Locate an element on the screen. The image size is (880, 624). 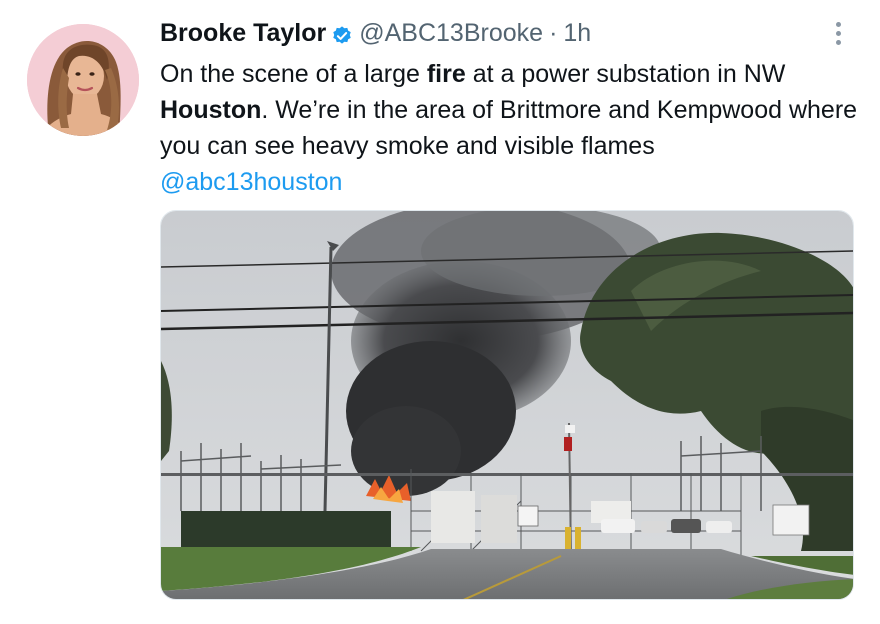
author-name: Brooke Taylor is located at coordinates (243, 33).